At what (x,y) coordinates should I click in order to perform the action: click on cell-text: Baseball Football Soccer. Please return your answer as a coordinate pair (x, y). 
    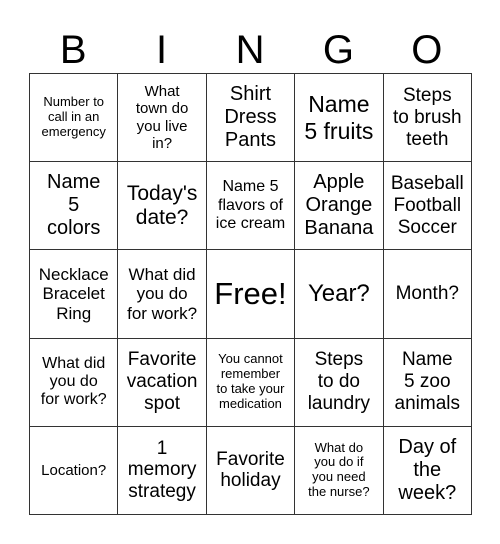
    Looking at the image, I should click on (427, 205).